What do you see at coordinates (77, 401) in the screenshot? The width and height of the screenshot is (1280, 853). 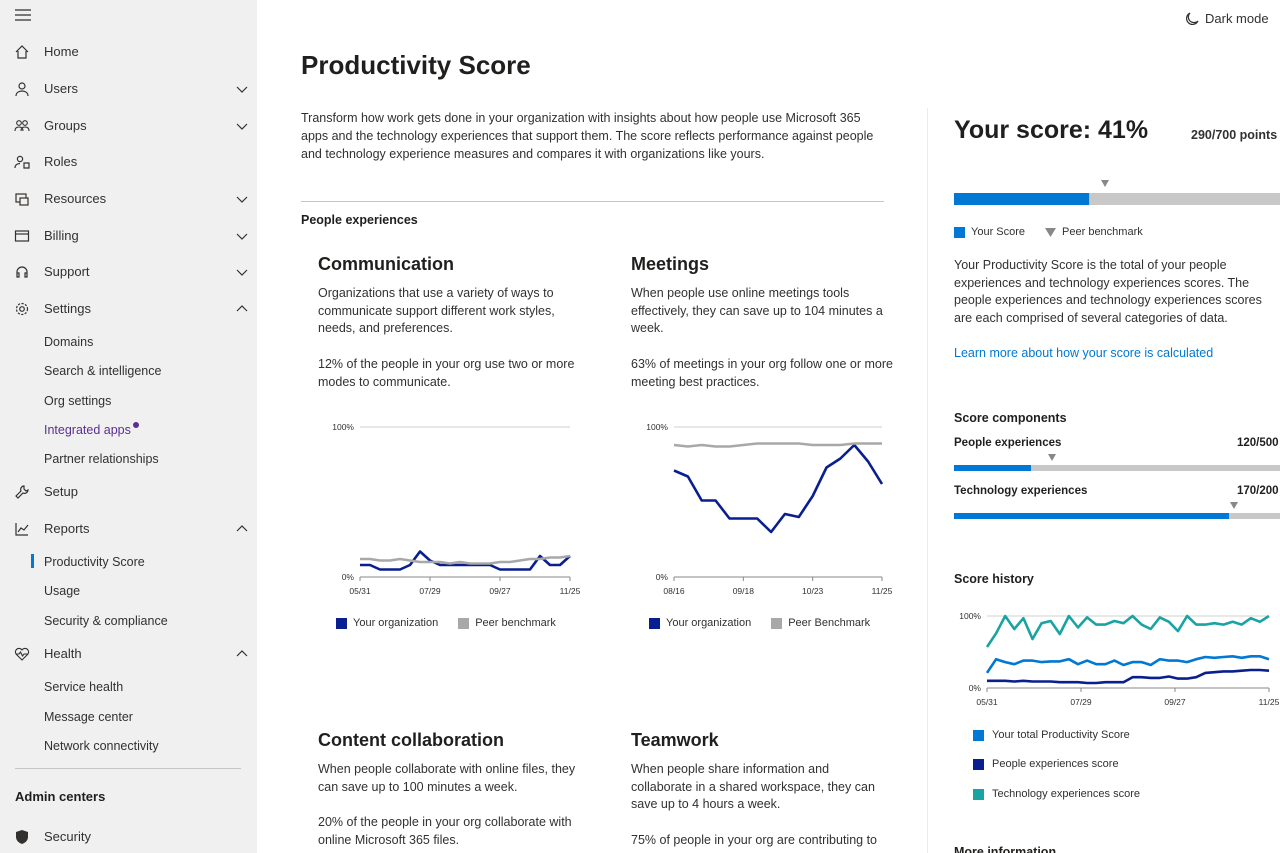 I see `nav-subitem-org-settings: Org settings` at bounding box center [77, 401].